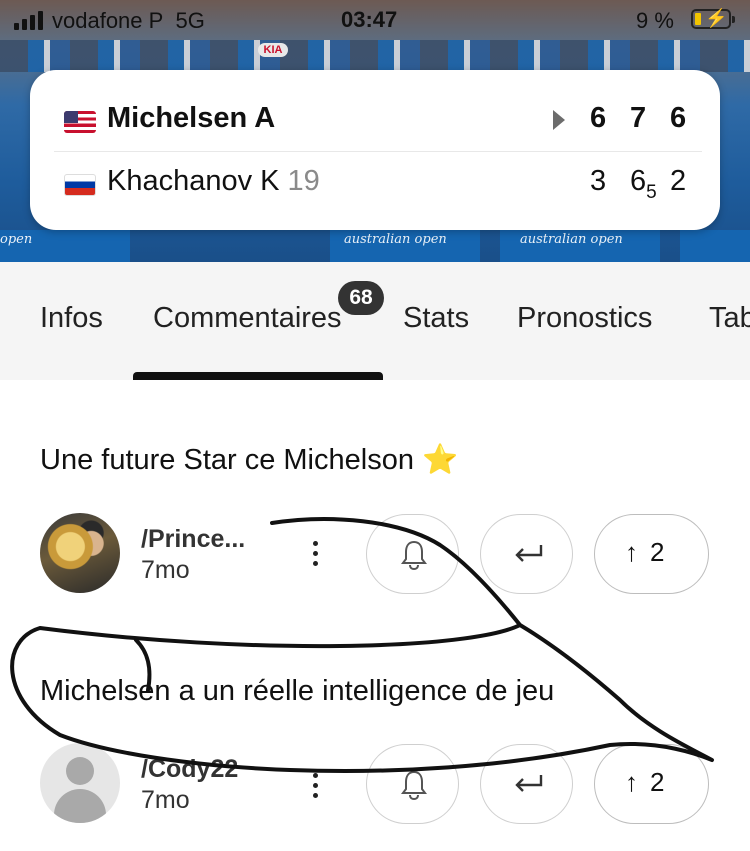 The image size is (750, 851). Describe the element at coordinates (643, 184) in the screenshot. I see `set-score: 65` at that location.